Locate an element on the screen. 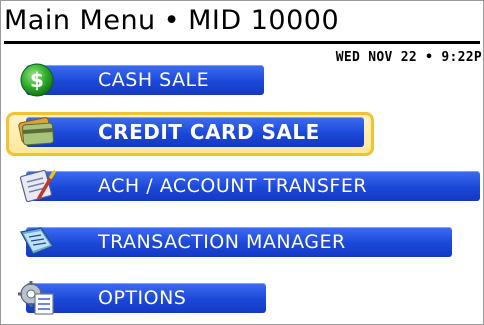  menu-item-transaction-manager: TRANSACTION MANAGER is located at coordinates (232, 242).